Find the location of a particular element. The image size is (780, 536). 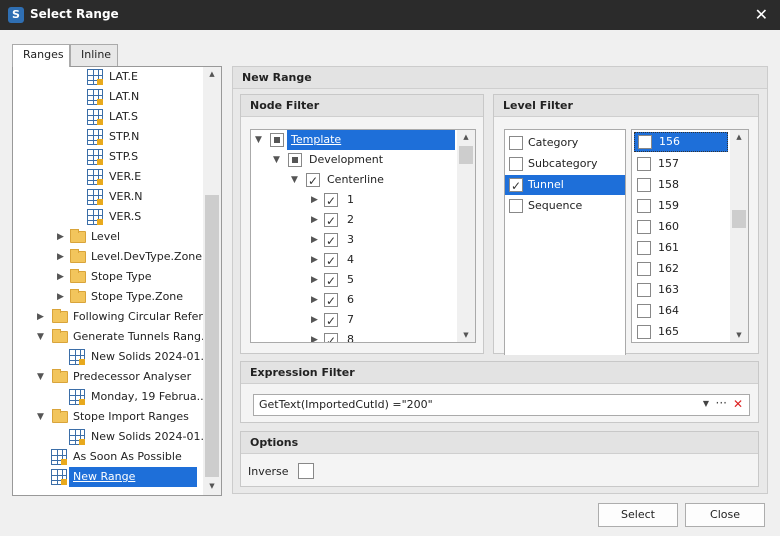

tab-inline: Inline is located at coordinates (94, 55).